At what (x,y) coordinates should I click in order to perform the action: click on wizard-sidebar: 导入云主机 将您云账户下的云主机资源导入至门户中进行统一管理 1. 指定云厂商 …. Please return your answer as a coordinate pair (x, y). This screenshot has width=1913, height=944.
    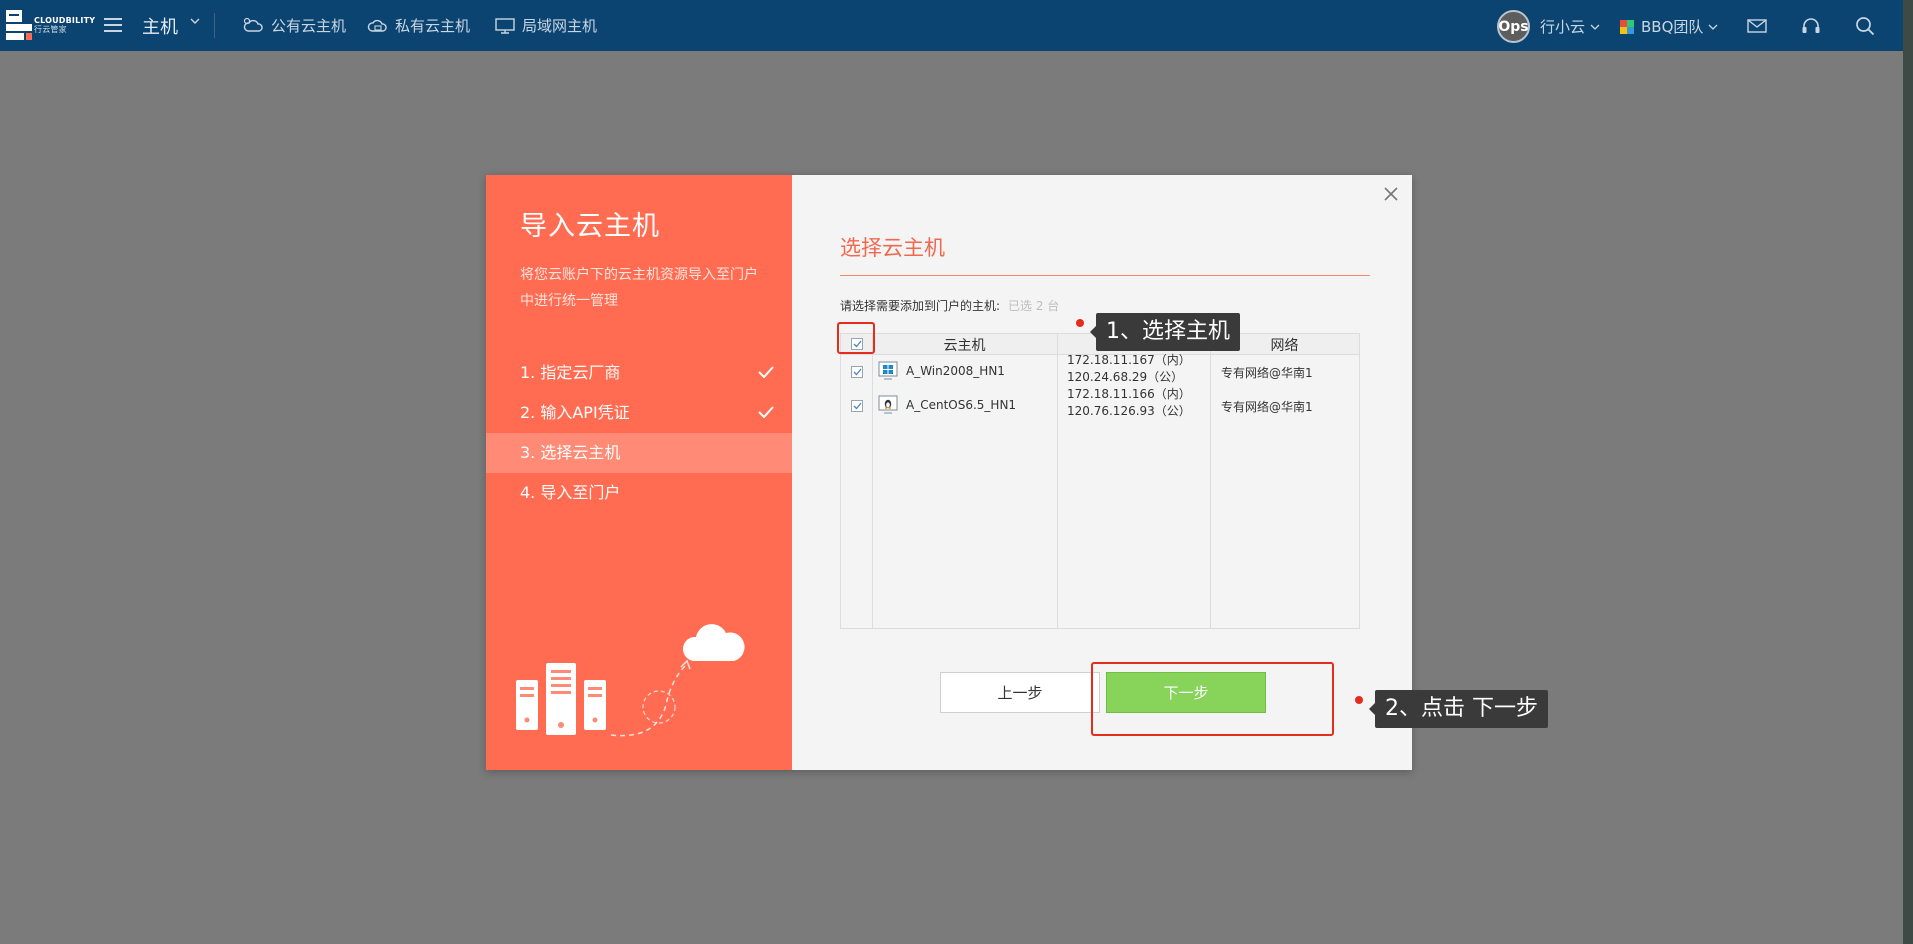
    Looking at the image, I should click on (639, 472).